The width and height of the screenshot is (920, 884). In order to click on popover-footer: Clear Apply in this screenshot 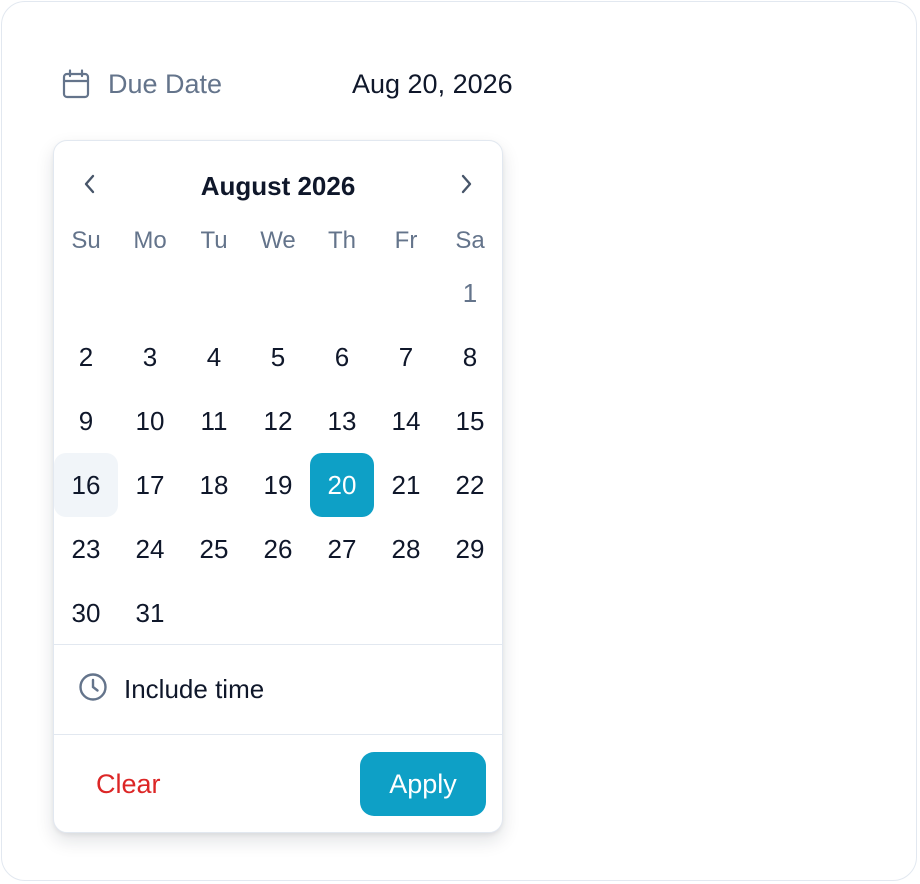, I will do `click(278, 784)`.